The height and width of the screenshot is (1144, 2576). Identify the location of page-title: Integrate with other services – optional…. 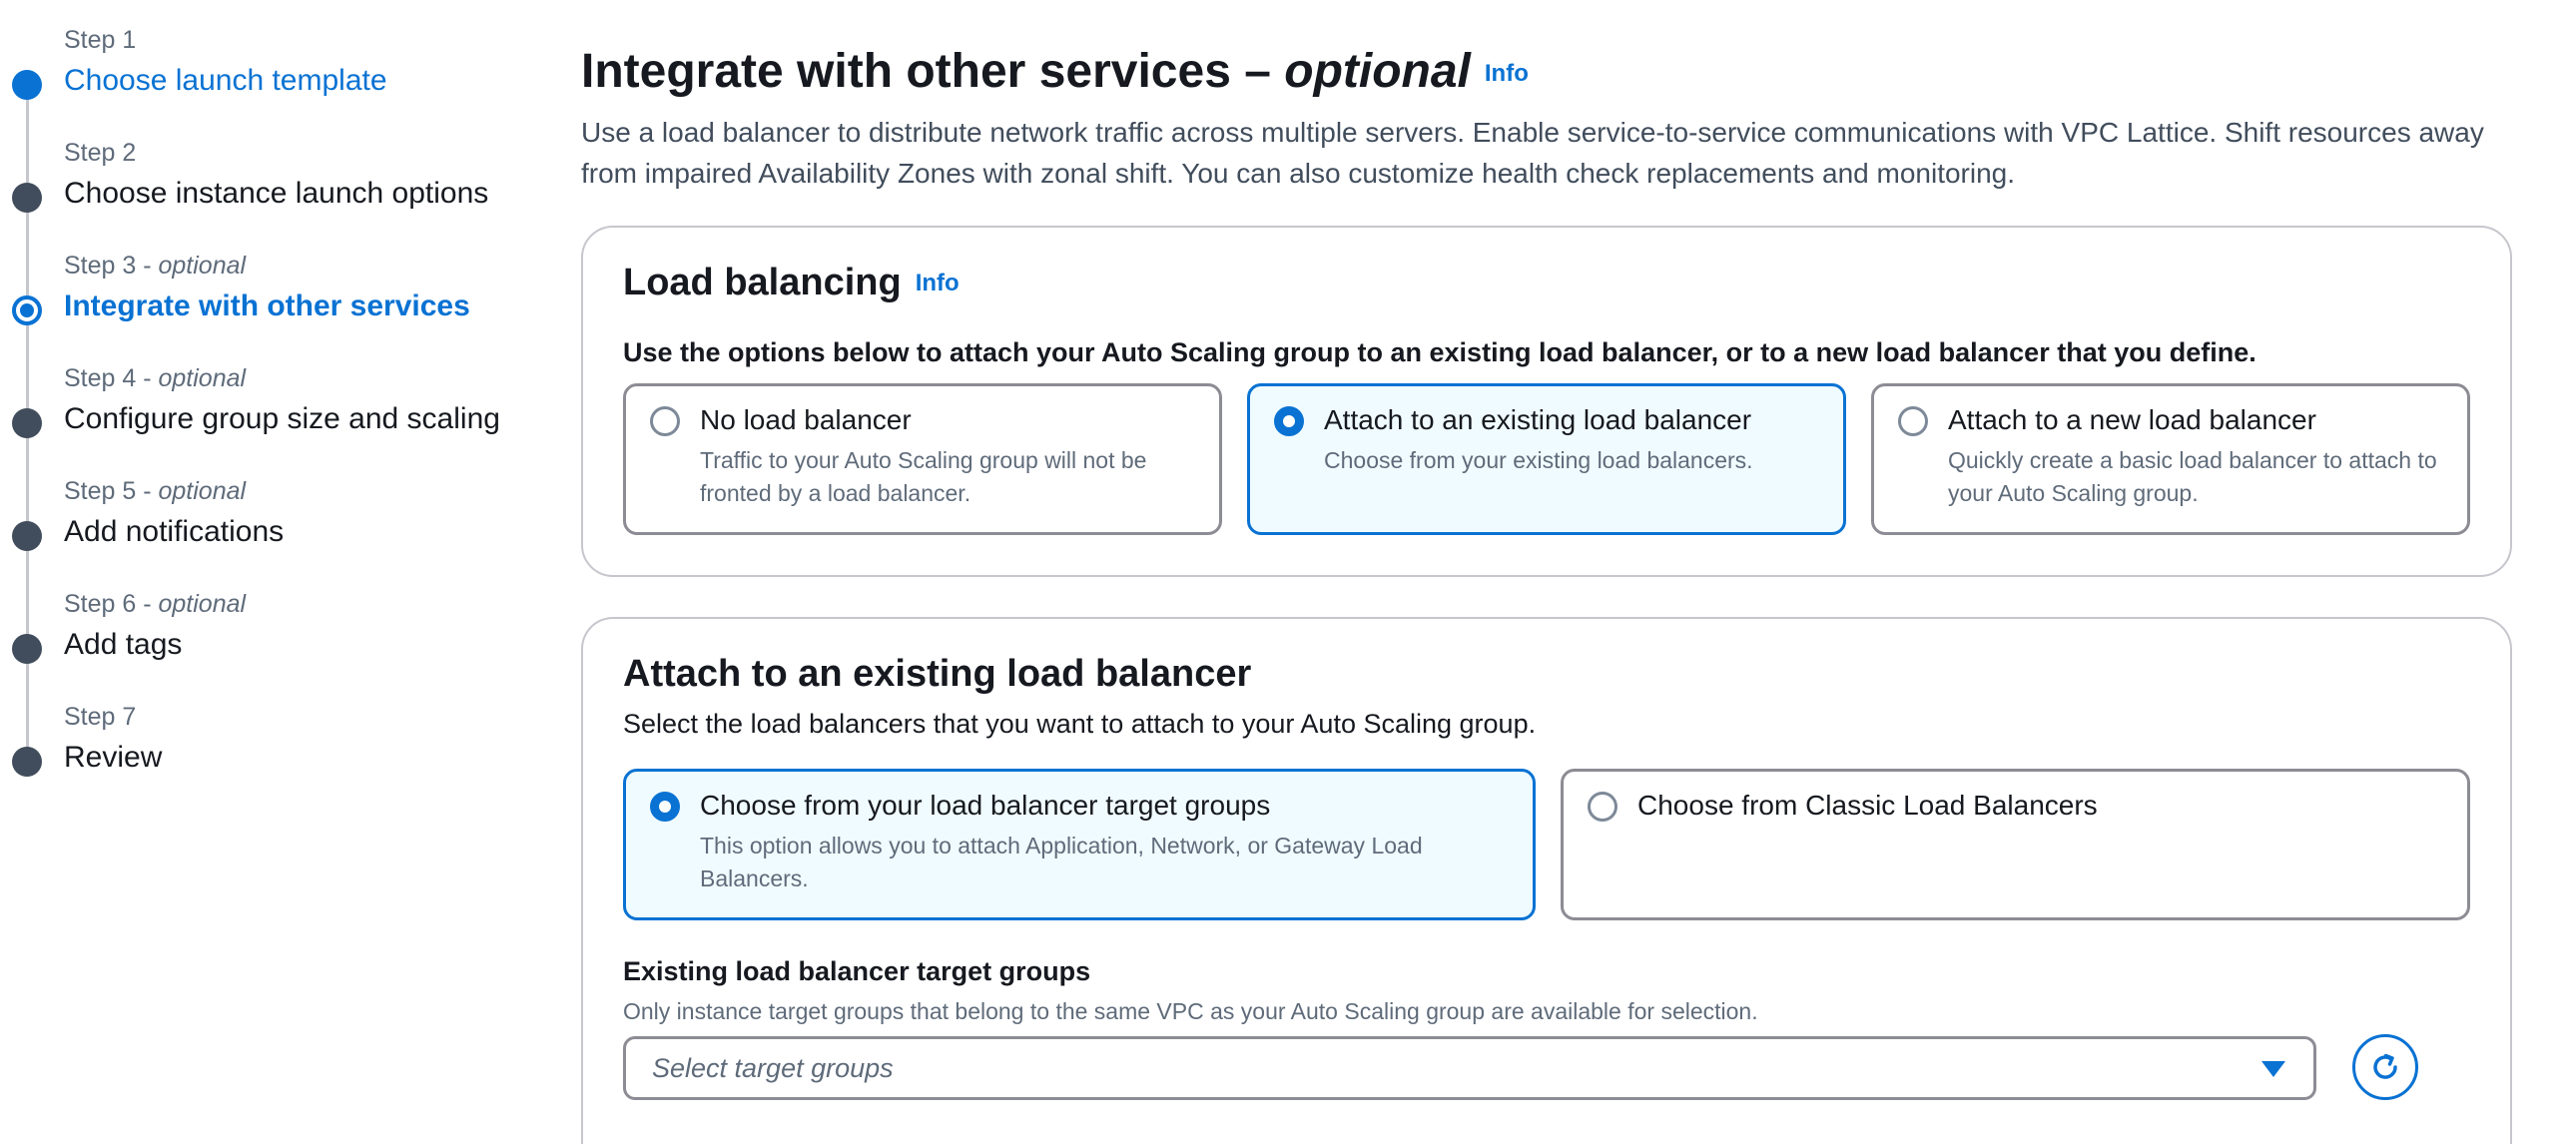
(1055, 71).